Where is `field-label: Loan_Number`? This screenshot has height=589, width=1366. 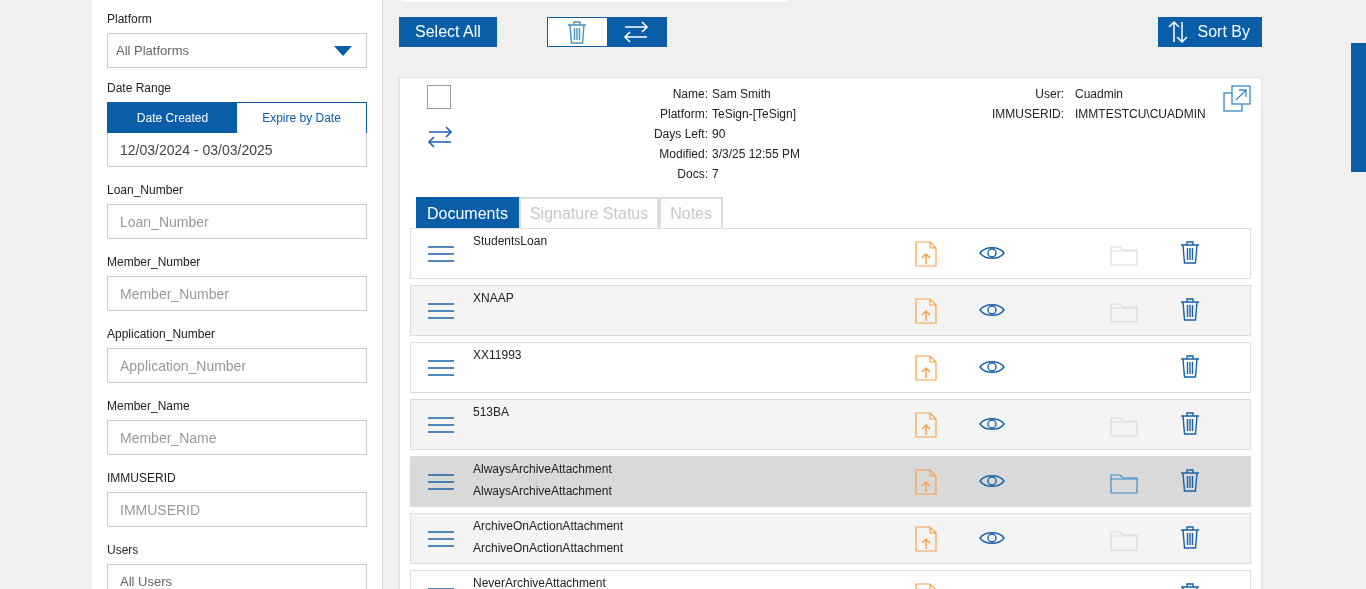 field-label: Loan_Number is located at coordinates (146, 190).